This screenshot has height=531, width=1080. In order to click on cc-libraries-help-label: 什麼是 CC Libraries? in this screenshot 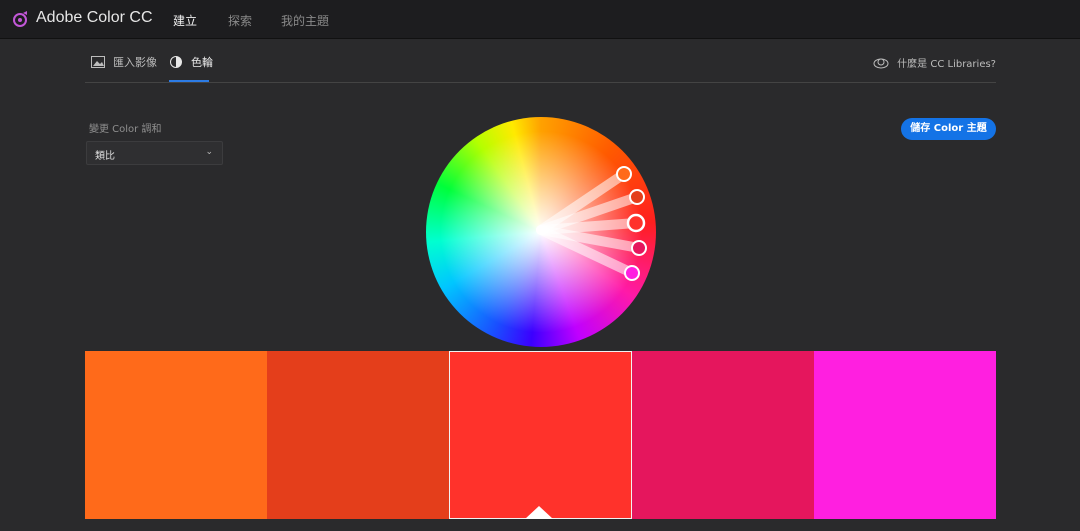, I will do `click(946, 64)`.